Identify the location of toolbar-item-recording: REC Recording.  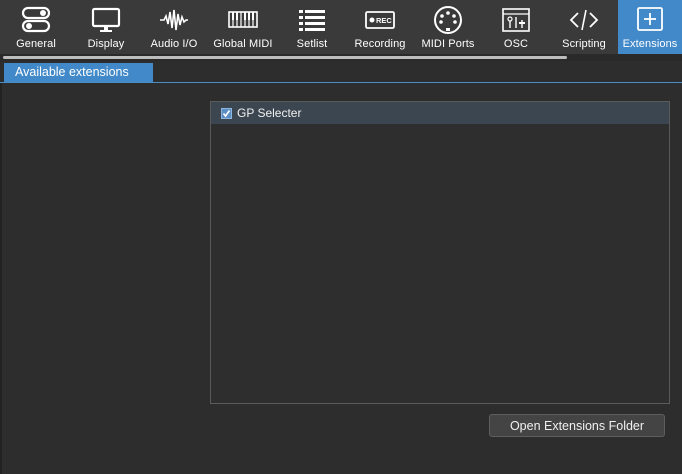
(380, 27).